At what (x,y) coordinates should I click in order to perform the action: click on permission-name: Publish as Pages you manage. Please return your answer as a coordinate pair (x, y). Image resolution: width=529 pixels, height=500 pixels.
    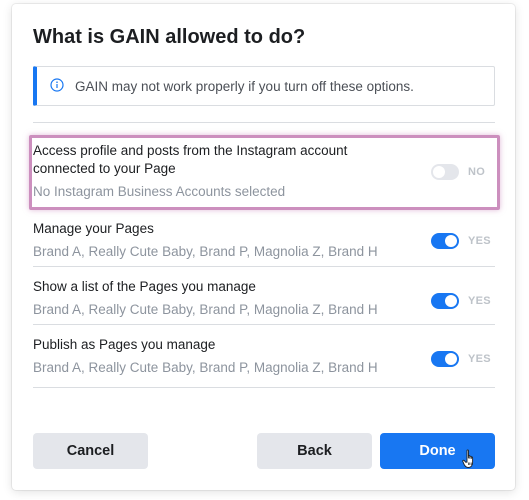
    Looking at the image, I should click on (124, 344).